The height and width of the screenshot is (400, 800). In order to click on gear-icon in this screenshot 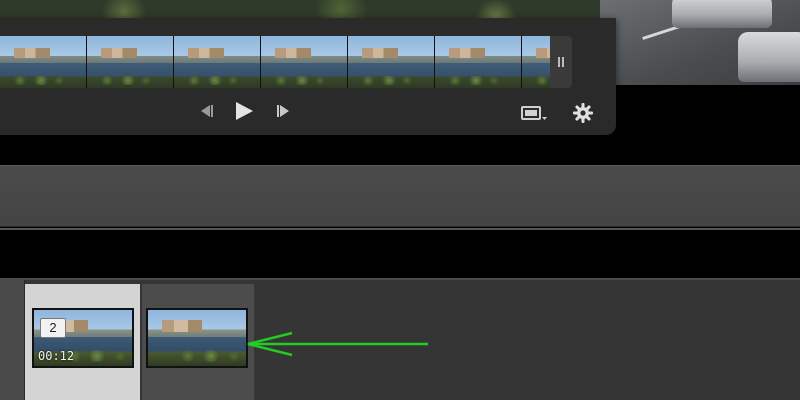, I will do `click(583, 113)`.